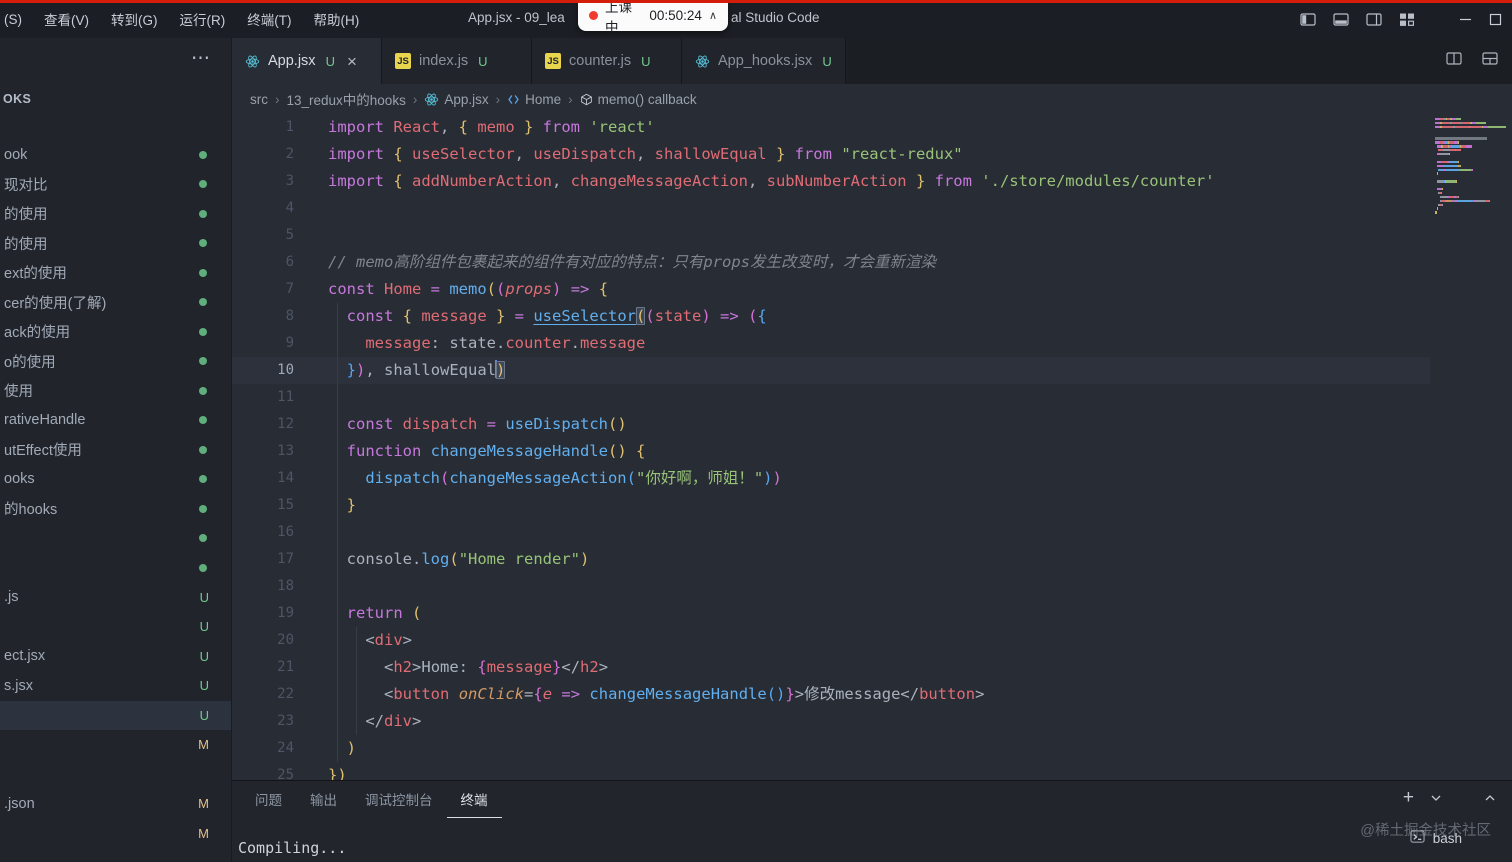  What do you see at coordinates (337, 19) in the screenshot?
I see `menu-item: 帮助(H)` at bounding box center [337, 19].